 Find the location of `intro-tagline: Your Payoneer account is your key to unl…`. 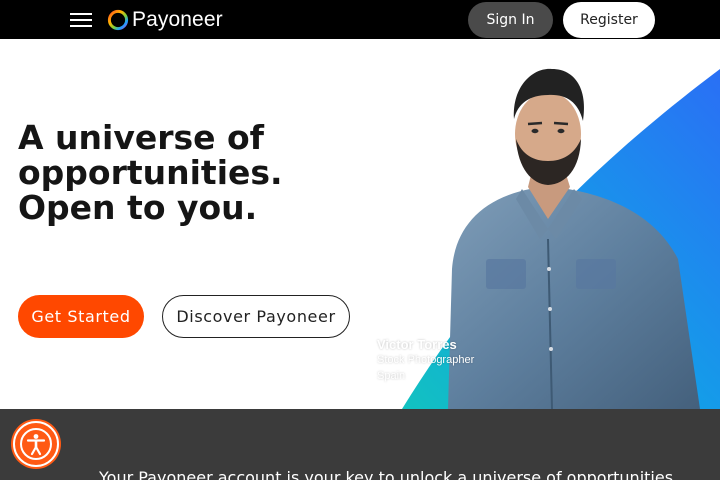

intro-tagline: Your Payoneer account is your key to unl… is located at coordinates (389, 474).